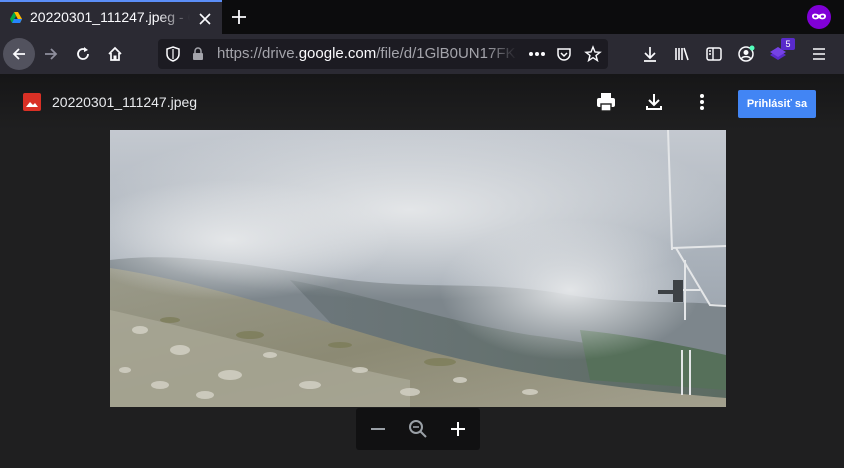  Describe the element at coordinates (32, 102) in the screenshot. I see `image-file-icon` at that location.